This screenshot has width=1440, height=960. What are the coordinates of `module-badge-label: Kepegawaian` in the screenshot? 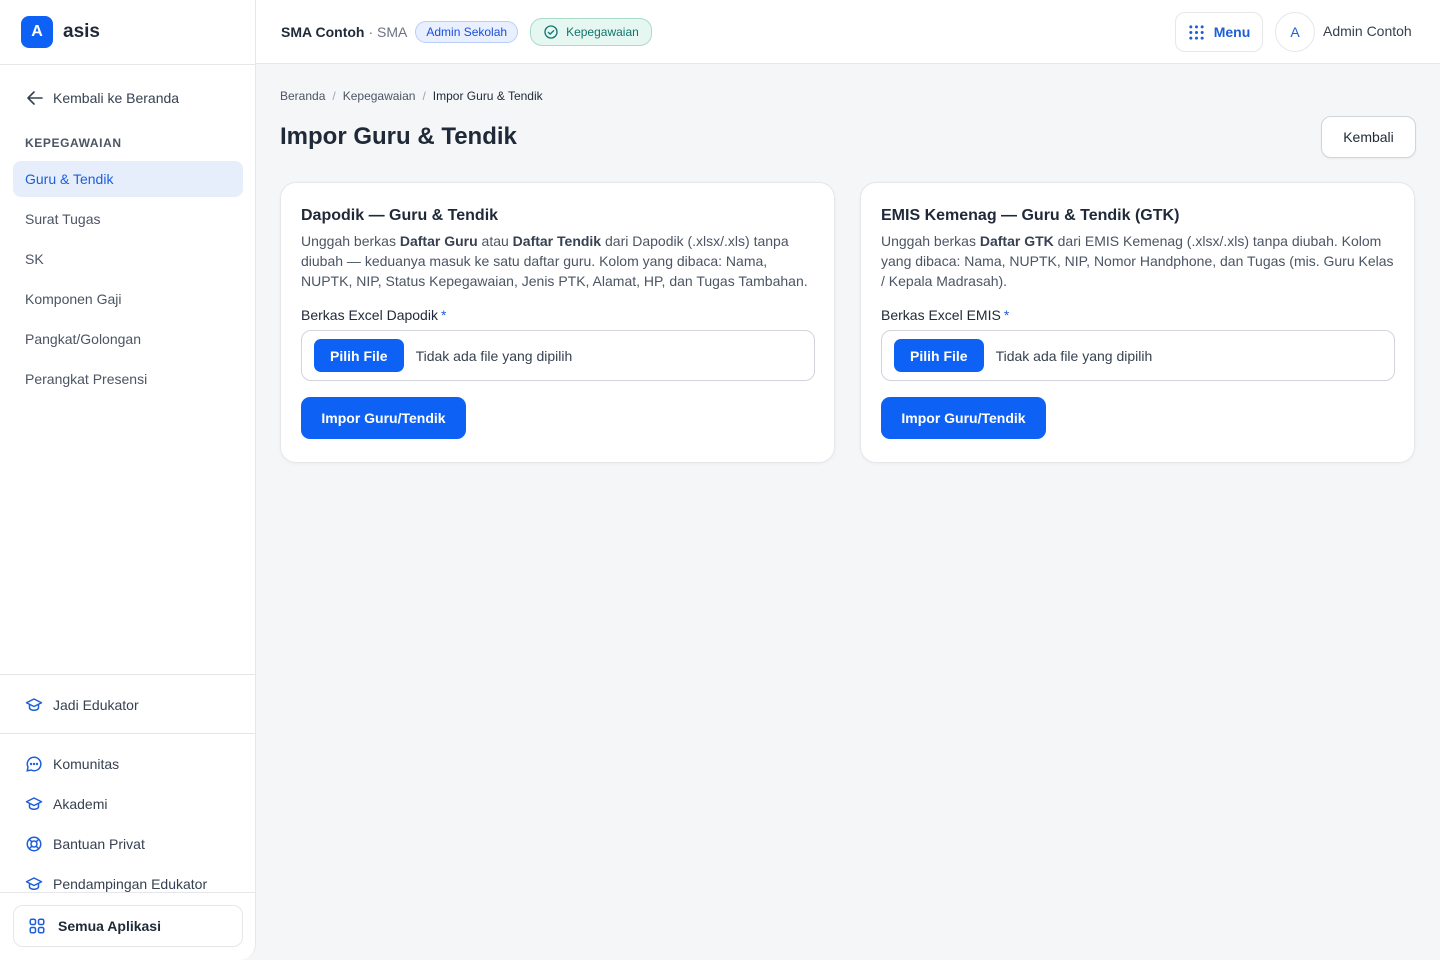 It's located at (602, 31).